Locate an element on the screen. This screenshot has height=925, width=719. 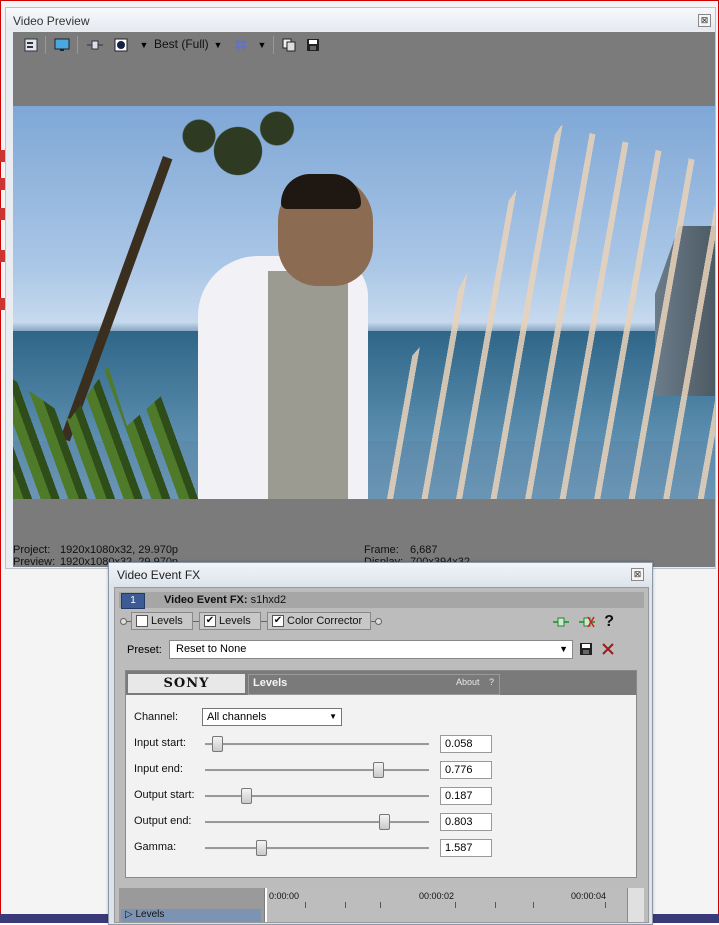
slider-track-output-end is located at coordinates (317, 822).